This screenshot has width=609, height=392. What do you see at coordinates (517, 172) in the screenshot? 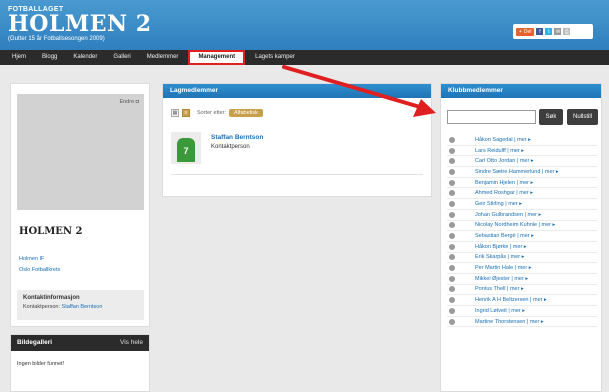
I see `club-member-link: Sindre Sætre Hammerlund | mer ▸` at bounding box center [517, 172].